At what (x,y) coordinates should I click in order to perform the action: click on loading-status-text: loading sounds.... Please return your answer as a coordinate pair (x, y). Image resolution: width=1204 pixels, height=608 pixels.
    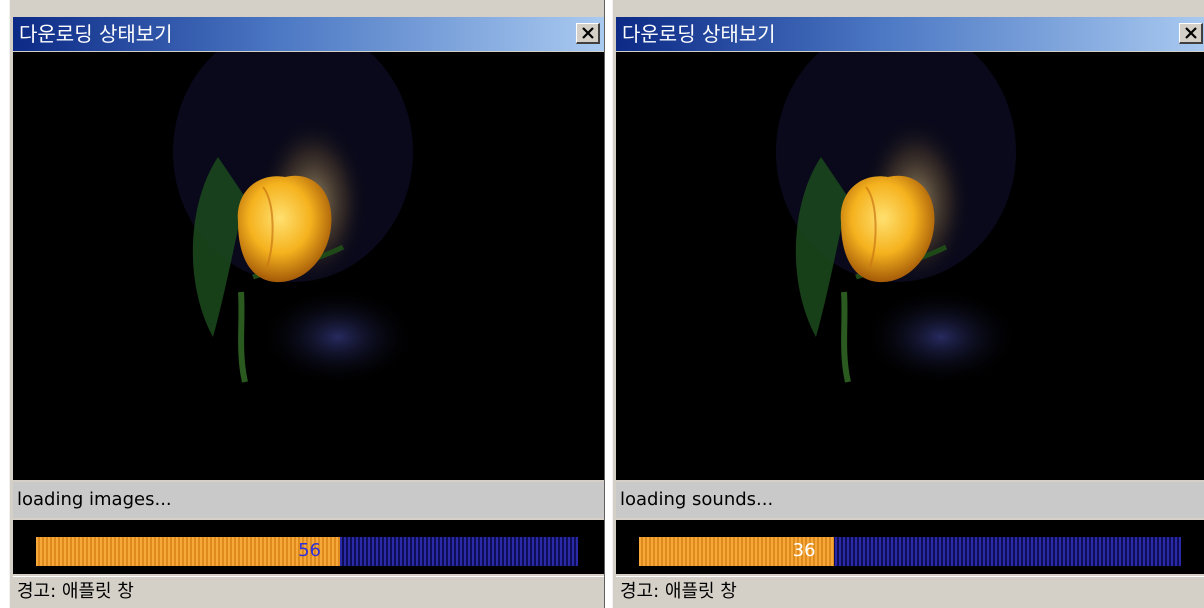
    Looking at the image, I should click on (697, 499).